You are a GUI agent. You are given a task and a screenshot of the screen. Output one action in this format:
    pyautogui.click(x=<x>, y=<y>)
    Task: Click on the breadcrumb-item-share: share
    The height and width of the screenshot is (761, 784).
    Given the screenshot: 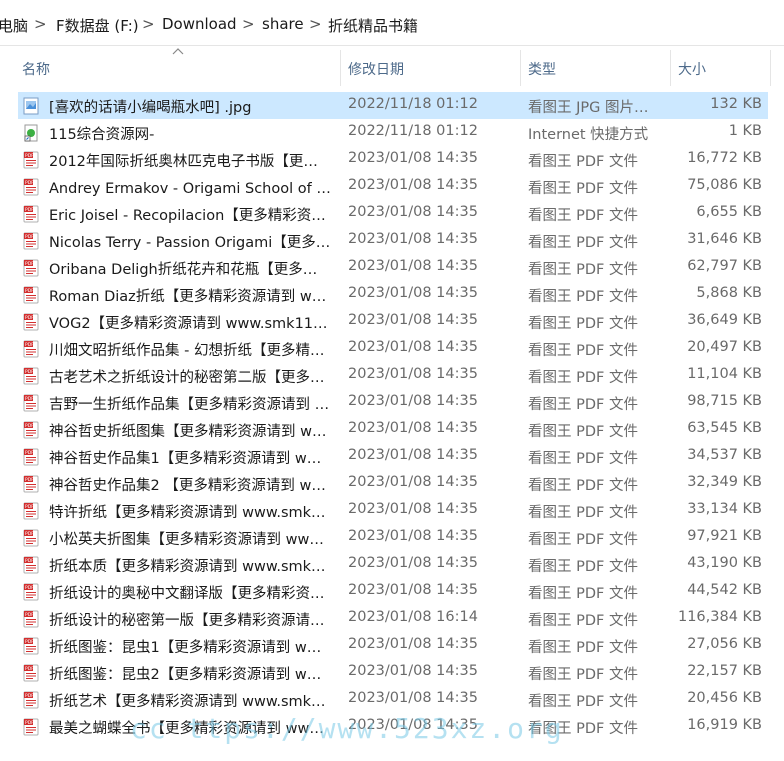 What is the action you would take?
    pyautogui.click(x=283, y=24)
    